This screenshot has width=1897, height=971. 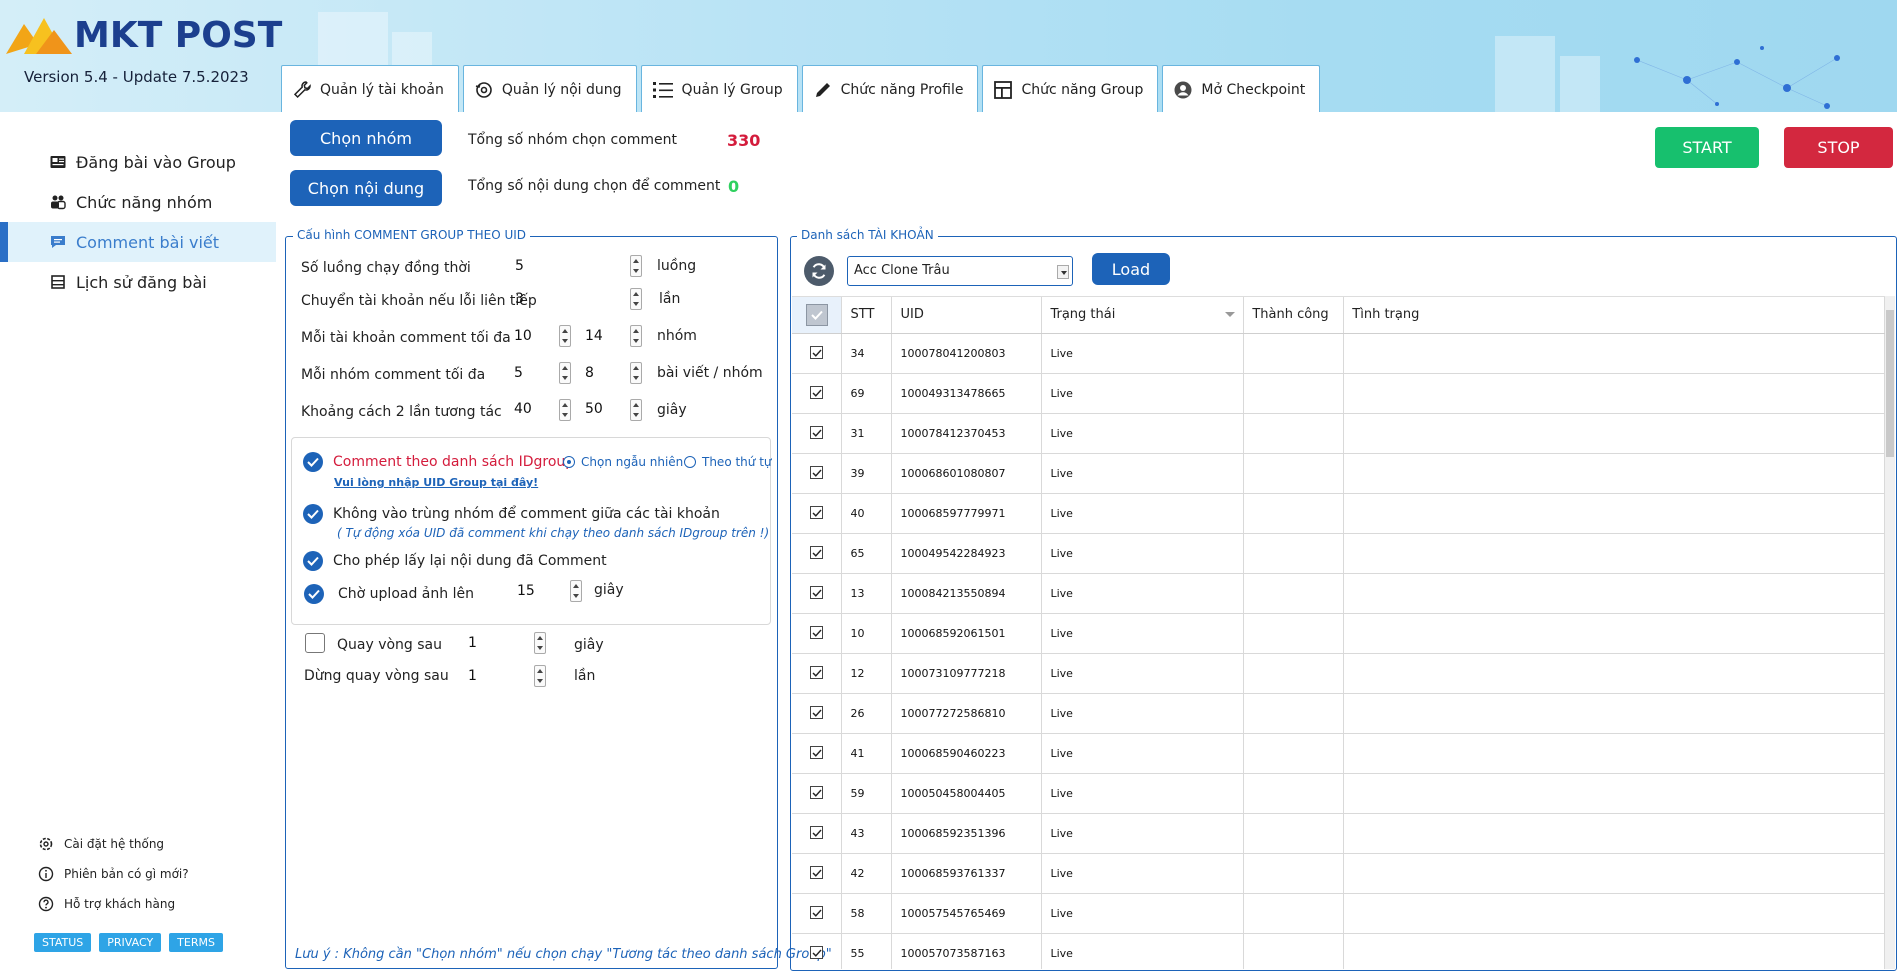 I want to click on table-row: 31 100078412370453 Live, so click(x=1338, y=433).